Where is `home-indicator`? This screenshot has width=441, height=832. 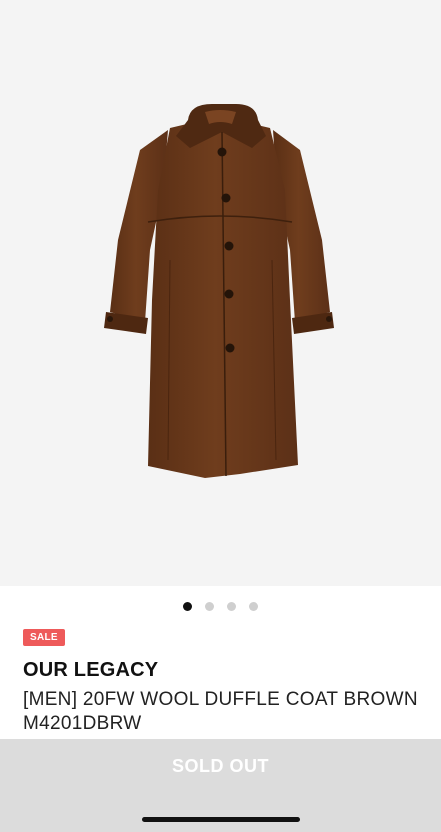 home-indicator is located at coordinates (221, 819).